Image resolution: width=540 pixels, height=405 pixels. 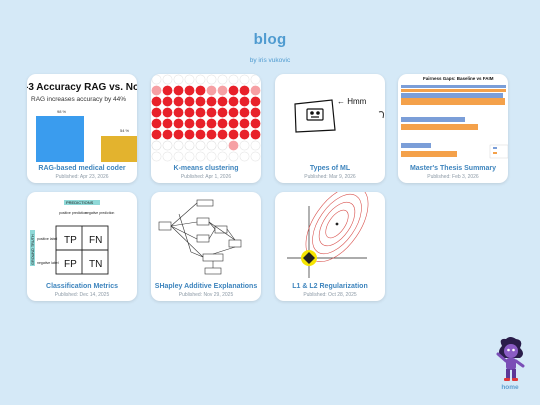 What do you see at coordinates (33, 249) in the screenshot?
I see `matrix-side-label: GROUND TRUTH` at bounding box center [33, 249].